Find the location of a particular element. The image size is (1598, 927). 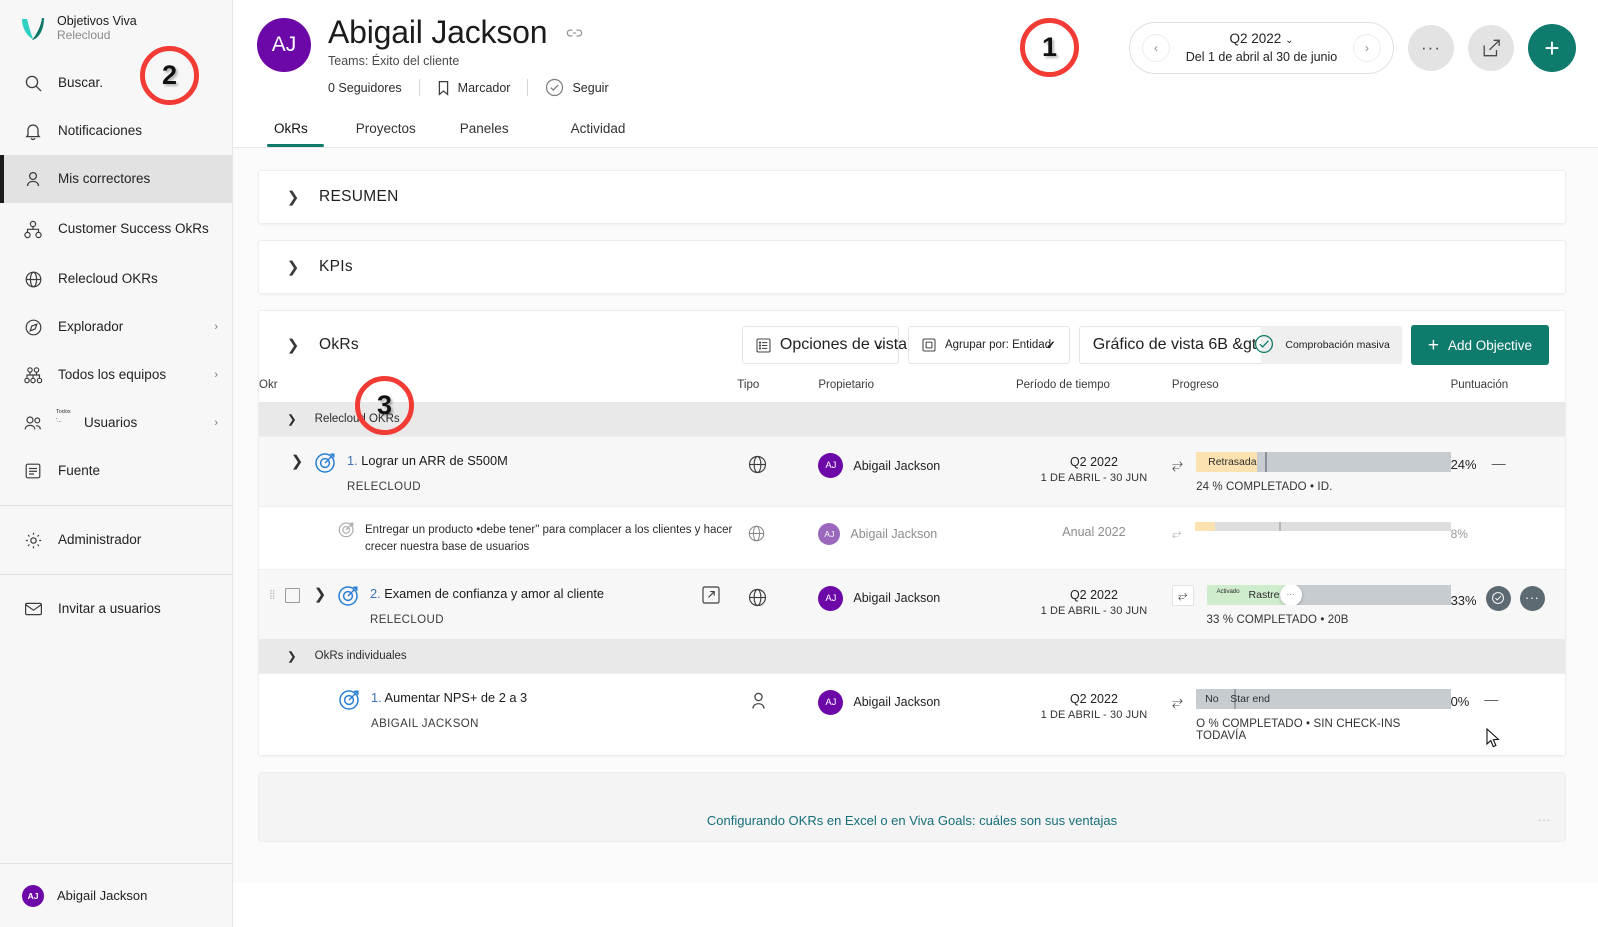

row-more-button: ··· is located at coordinates (1532, 598).